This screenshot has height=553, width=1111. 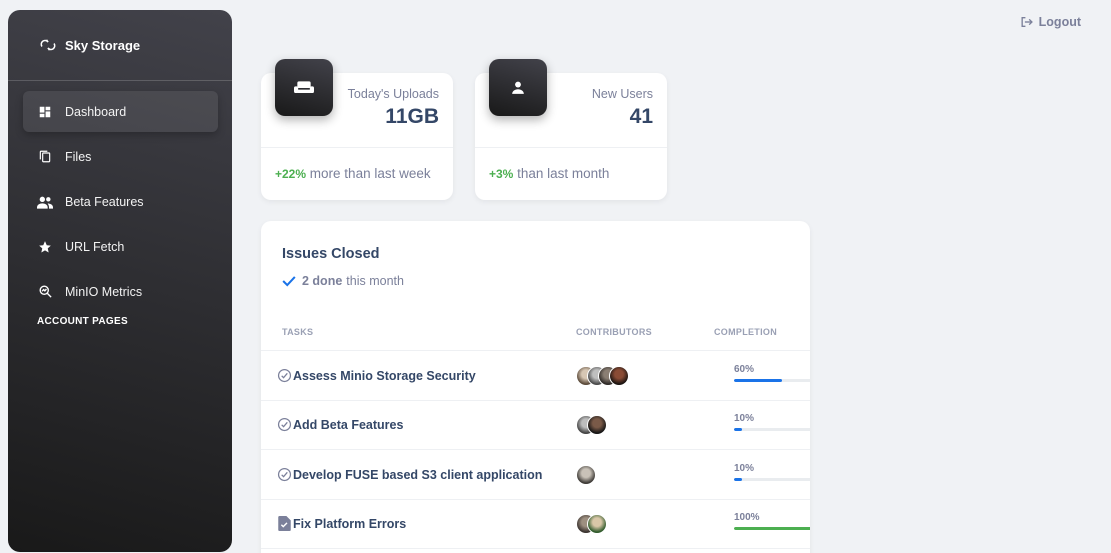 I want to click on stat-card-new-users: New Users 41 +3% than last month, so click(x=571, y=129).